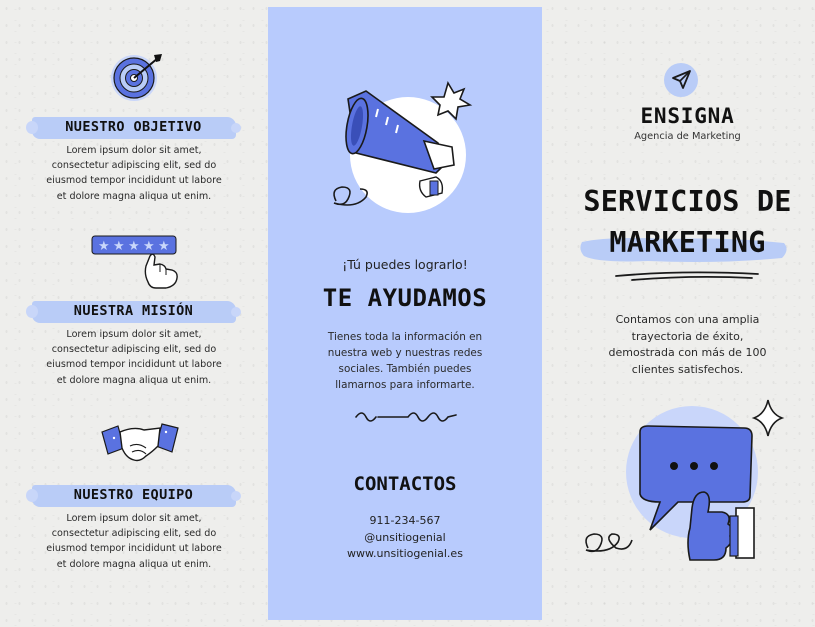  What do you see at coordinates (681, 82) in the screenshot?
I see `send-arrow-icon` at bounding box center [681, 82].